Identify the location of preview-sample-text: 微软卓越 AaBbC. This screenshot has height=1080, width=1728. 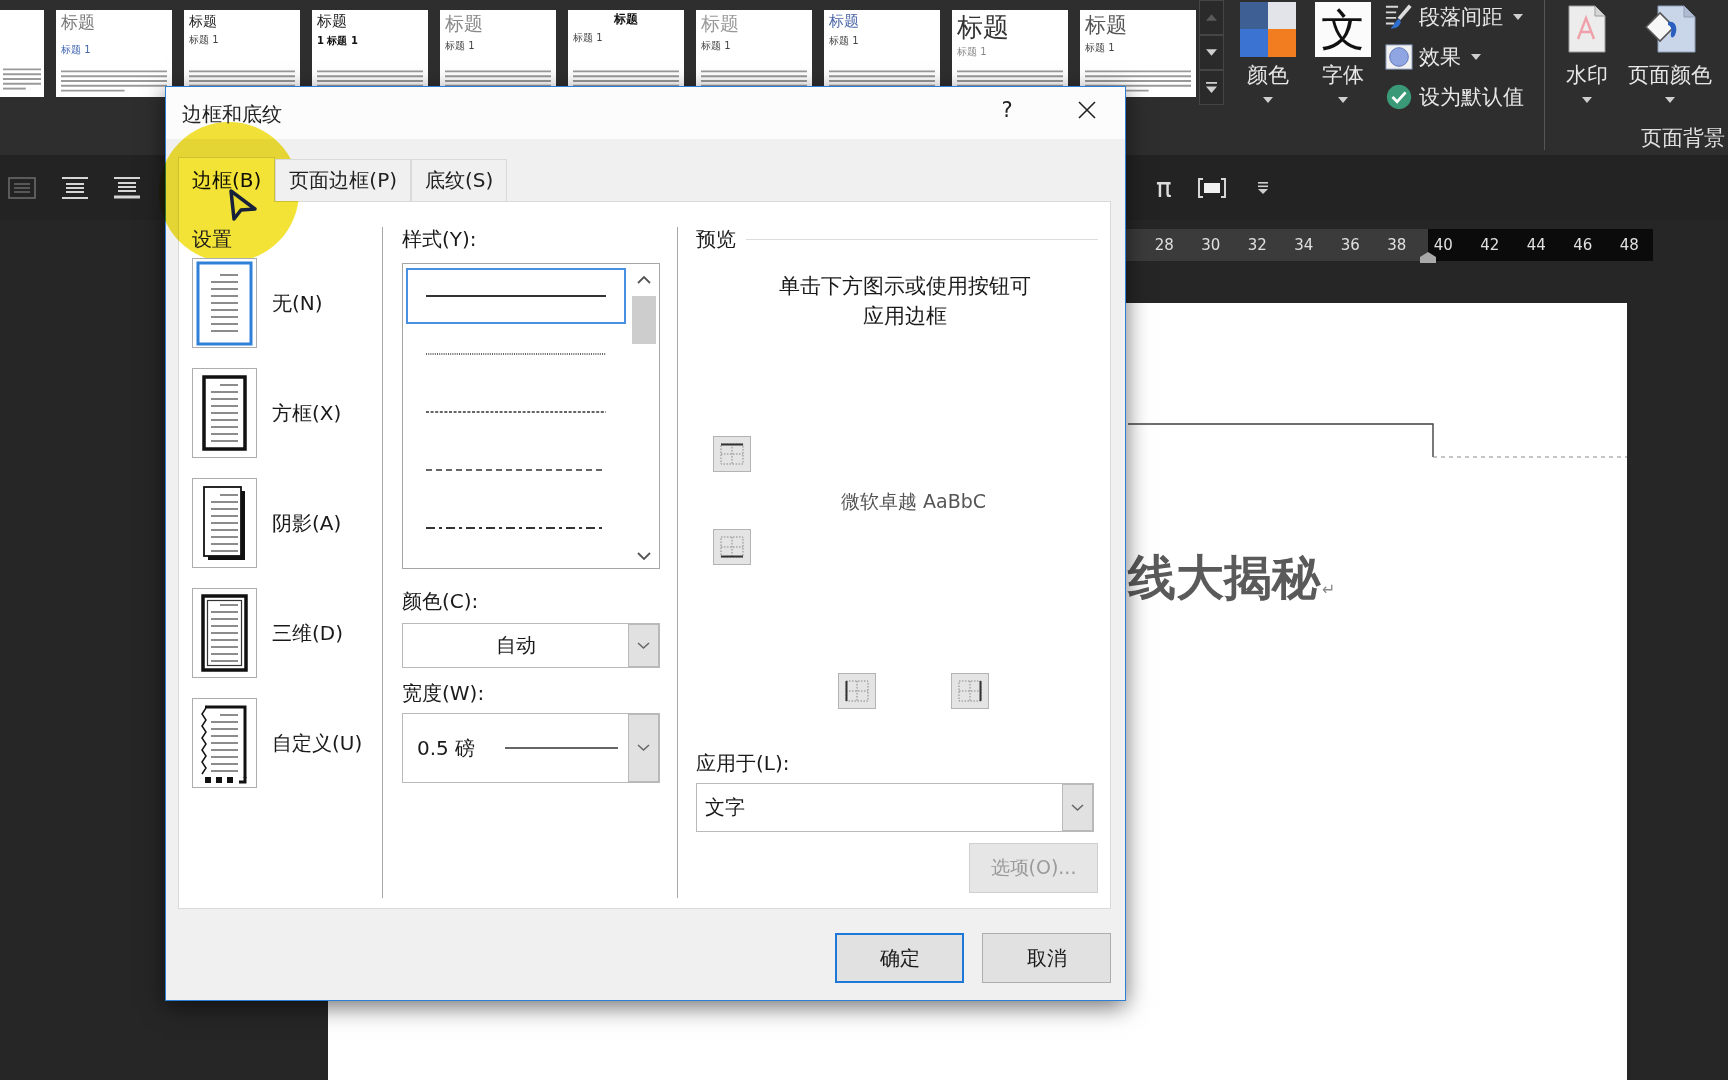
(913, 501).